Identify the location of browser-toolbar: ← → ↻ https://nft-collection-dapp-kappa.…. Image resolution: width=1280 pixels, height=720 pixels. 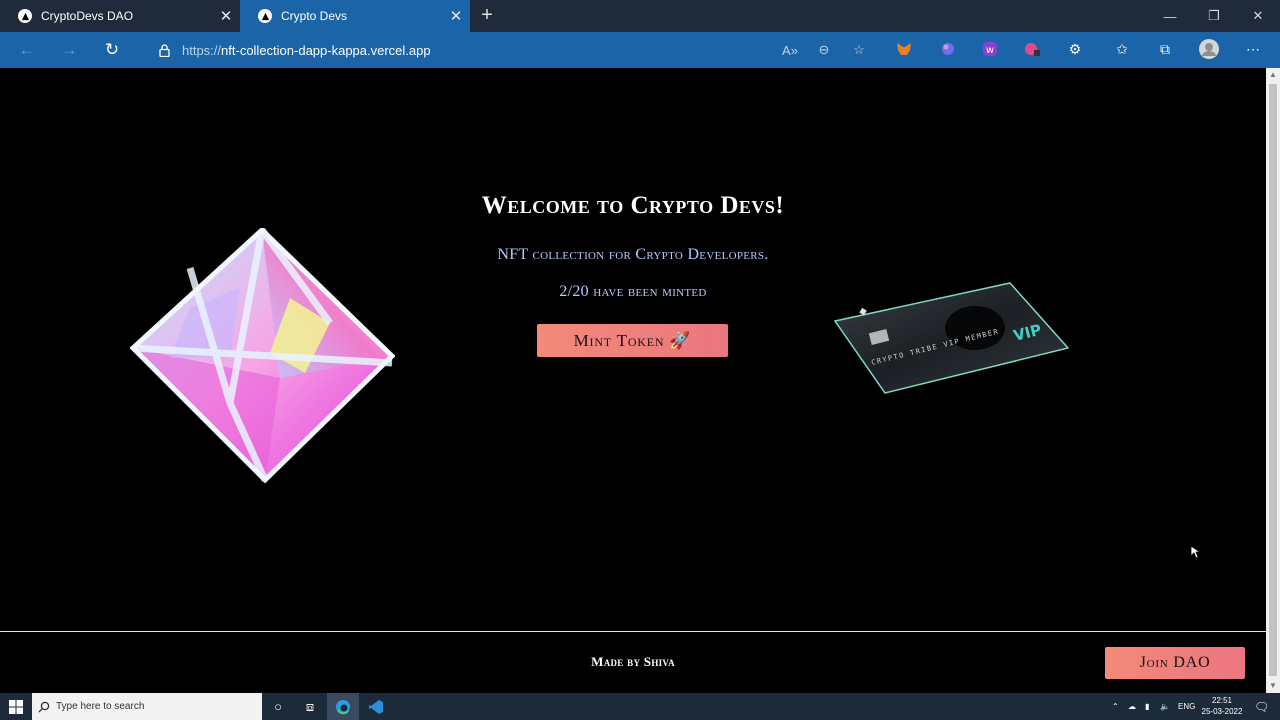
(640, 50).